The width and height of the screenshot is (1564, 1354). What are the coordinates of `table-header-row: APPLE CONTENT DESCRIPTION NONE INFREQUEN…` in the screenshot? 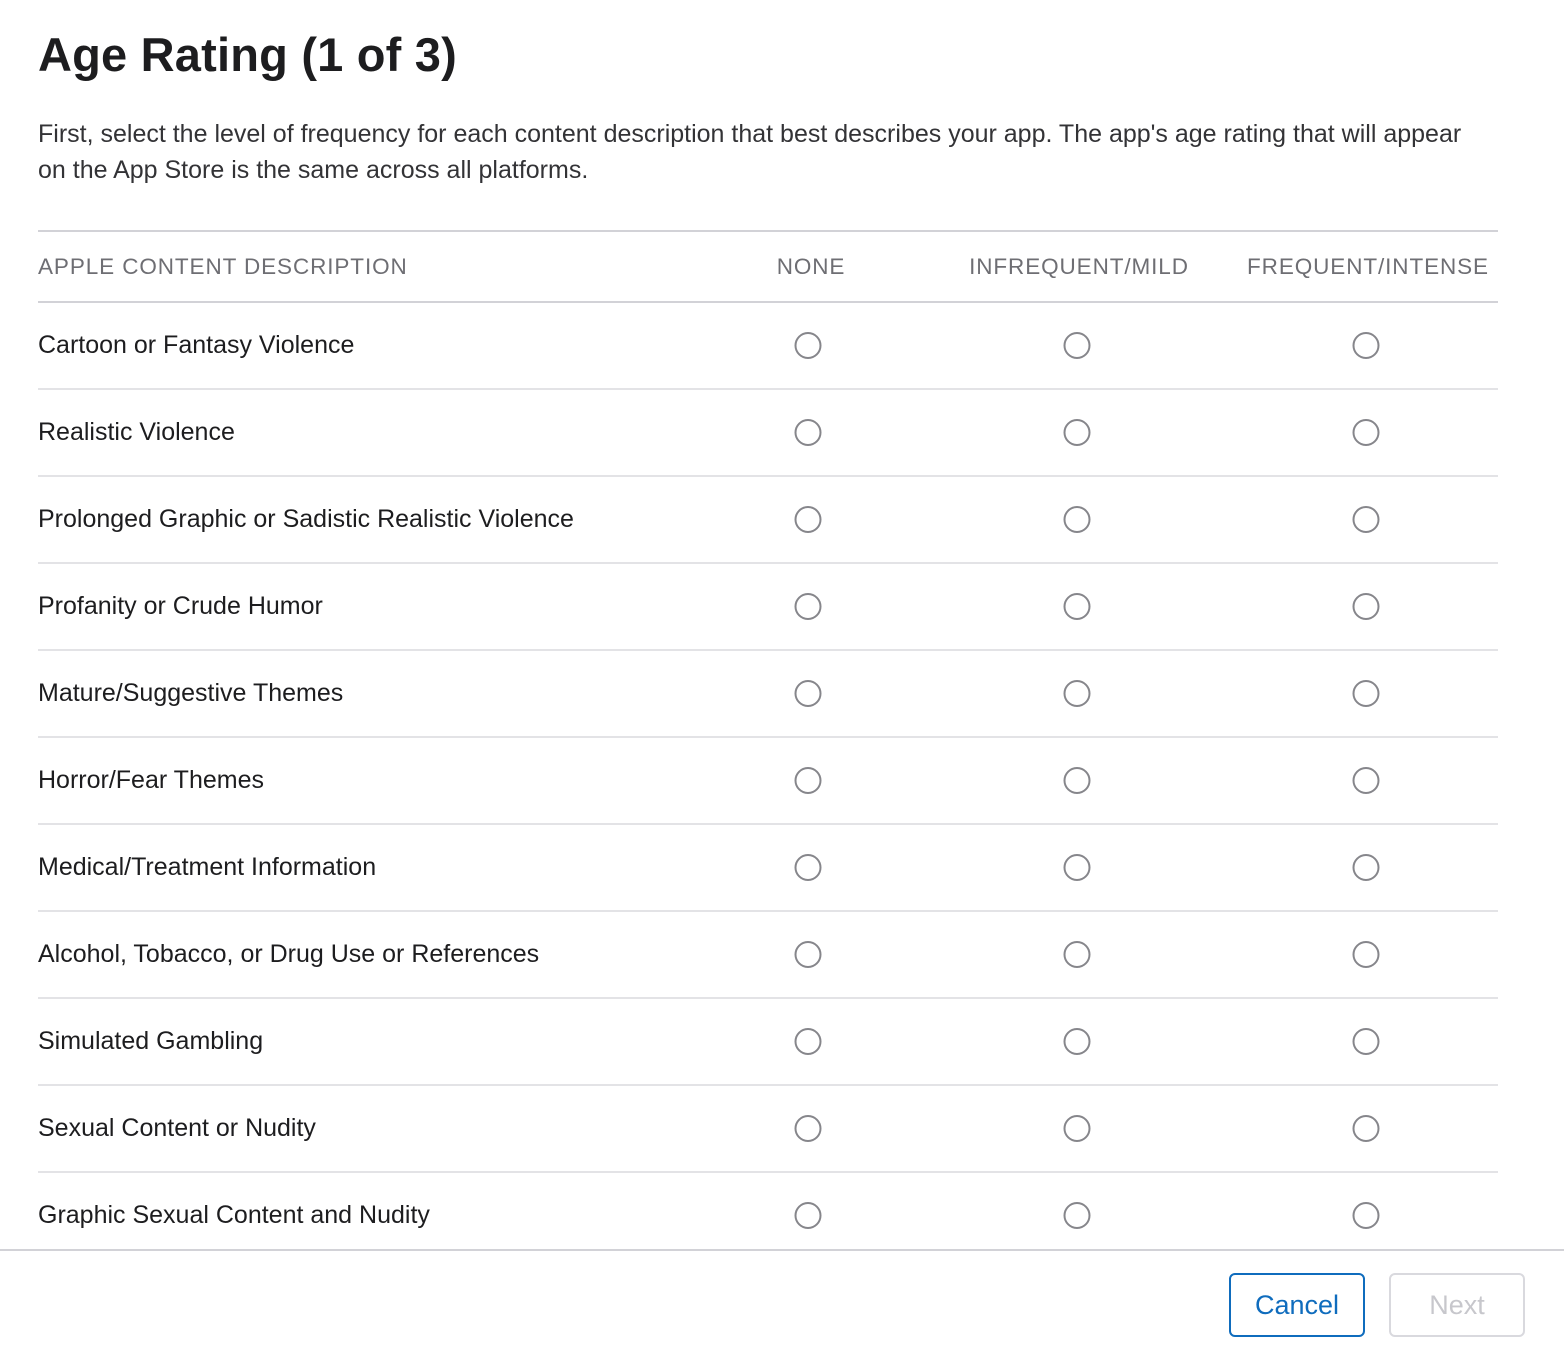 It's located at (768, 267).